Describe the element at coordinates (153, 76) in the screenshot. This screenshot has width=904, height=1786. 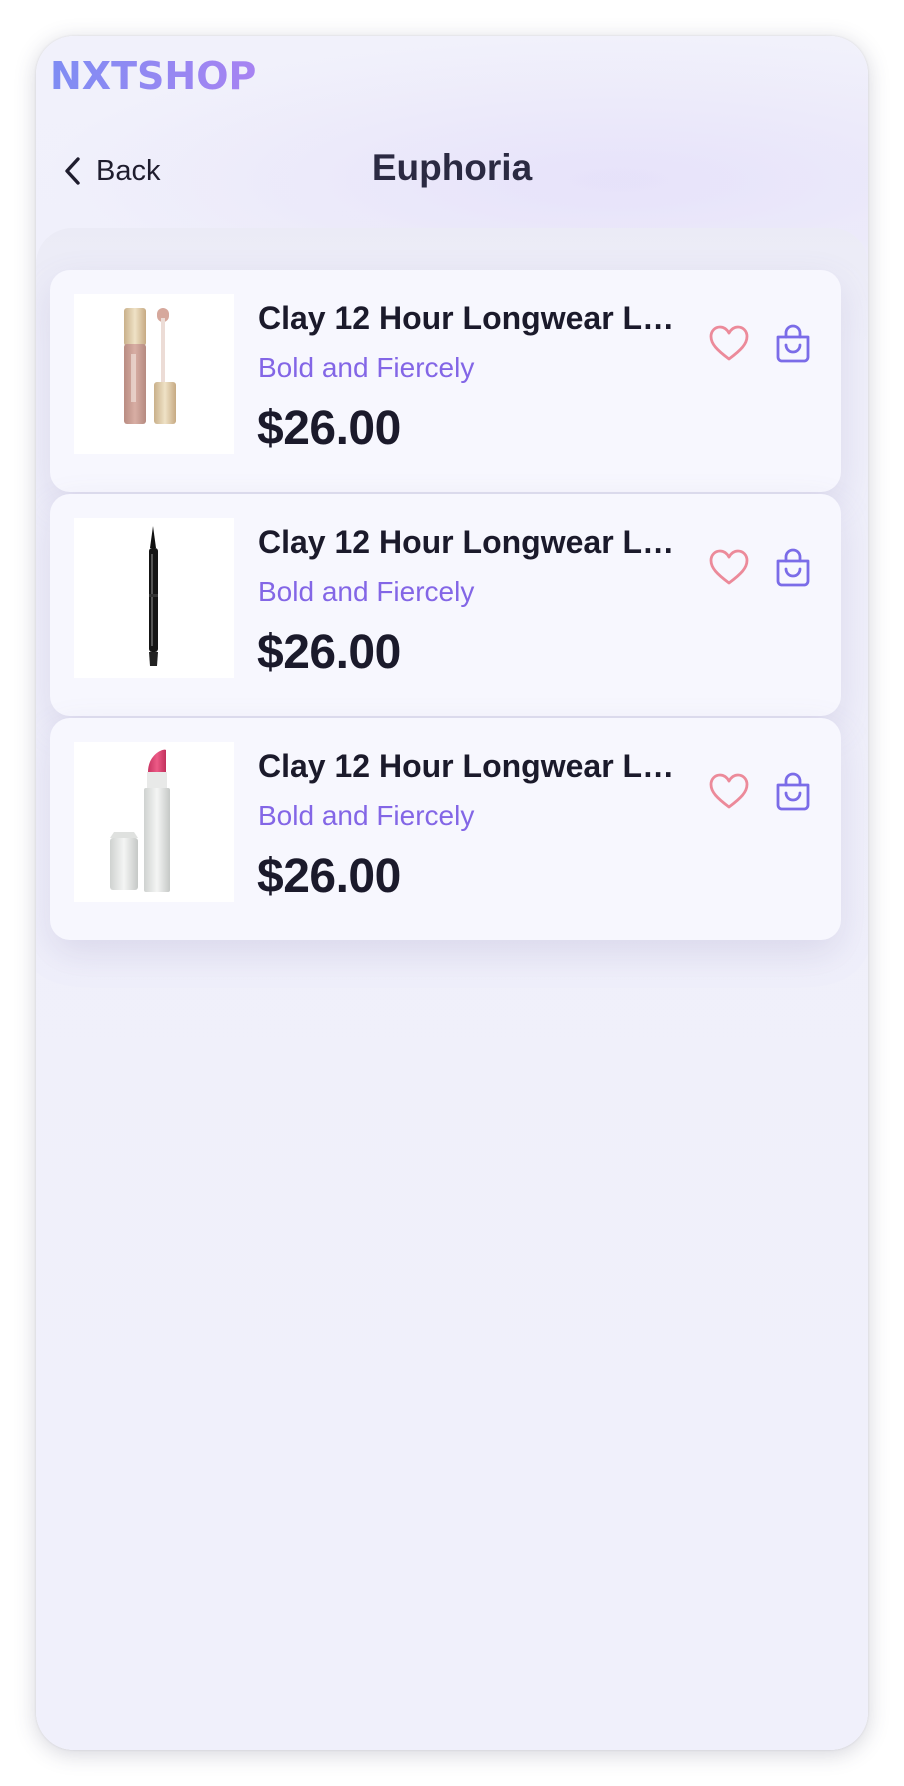
I see `brand-logo: NXTSHOP` at that location.